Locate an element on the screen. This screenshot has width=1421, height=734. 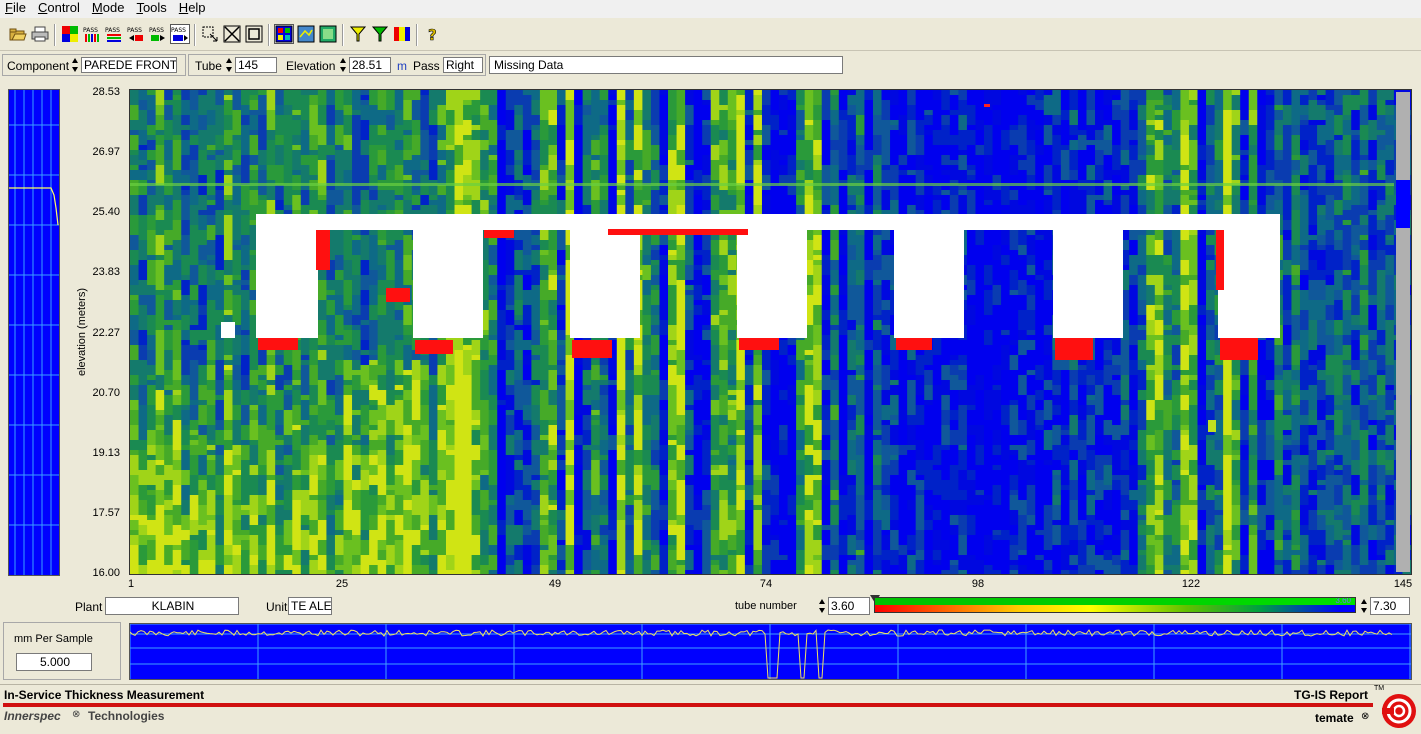
registered-icon: ⊗ is located at coordinates (76, 714).